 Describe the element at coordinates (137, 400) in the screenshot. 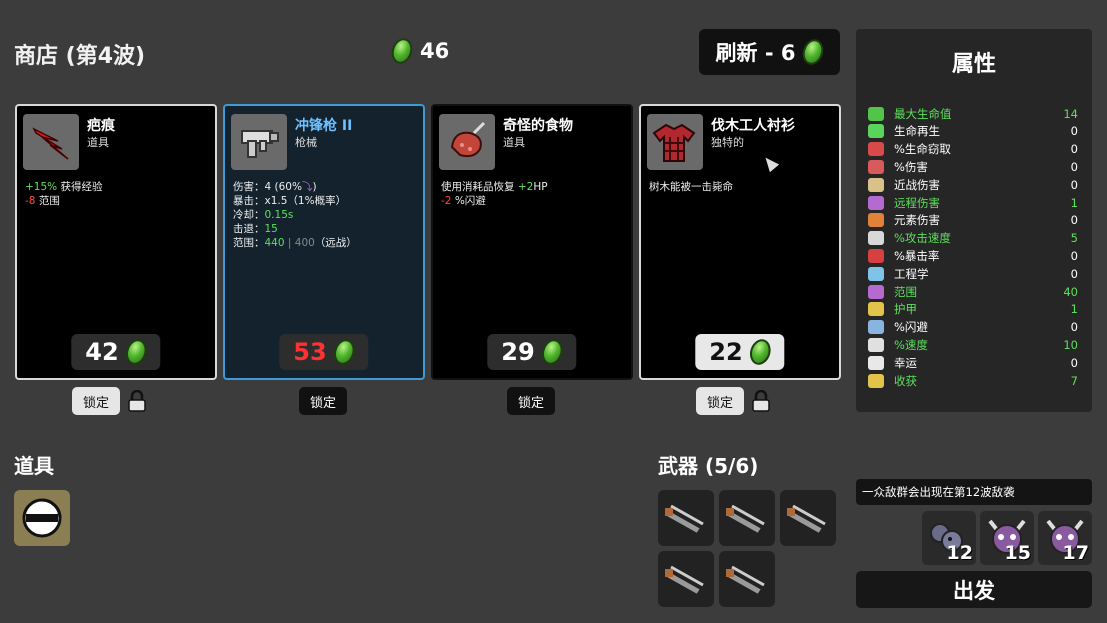

I see `padlock-icon` at that location.